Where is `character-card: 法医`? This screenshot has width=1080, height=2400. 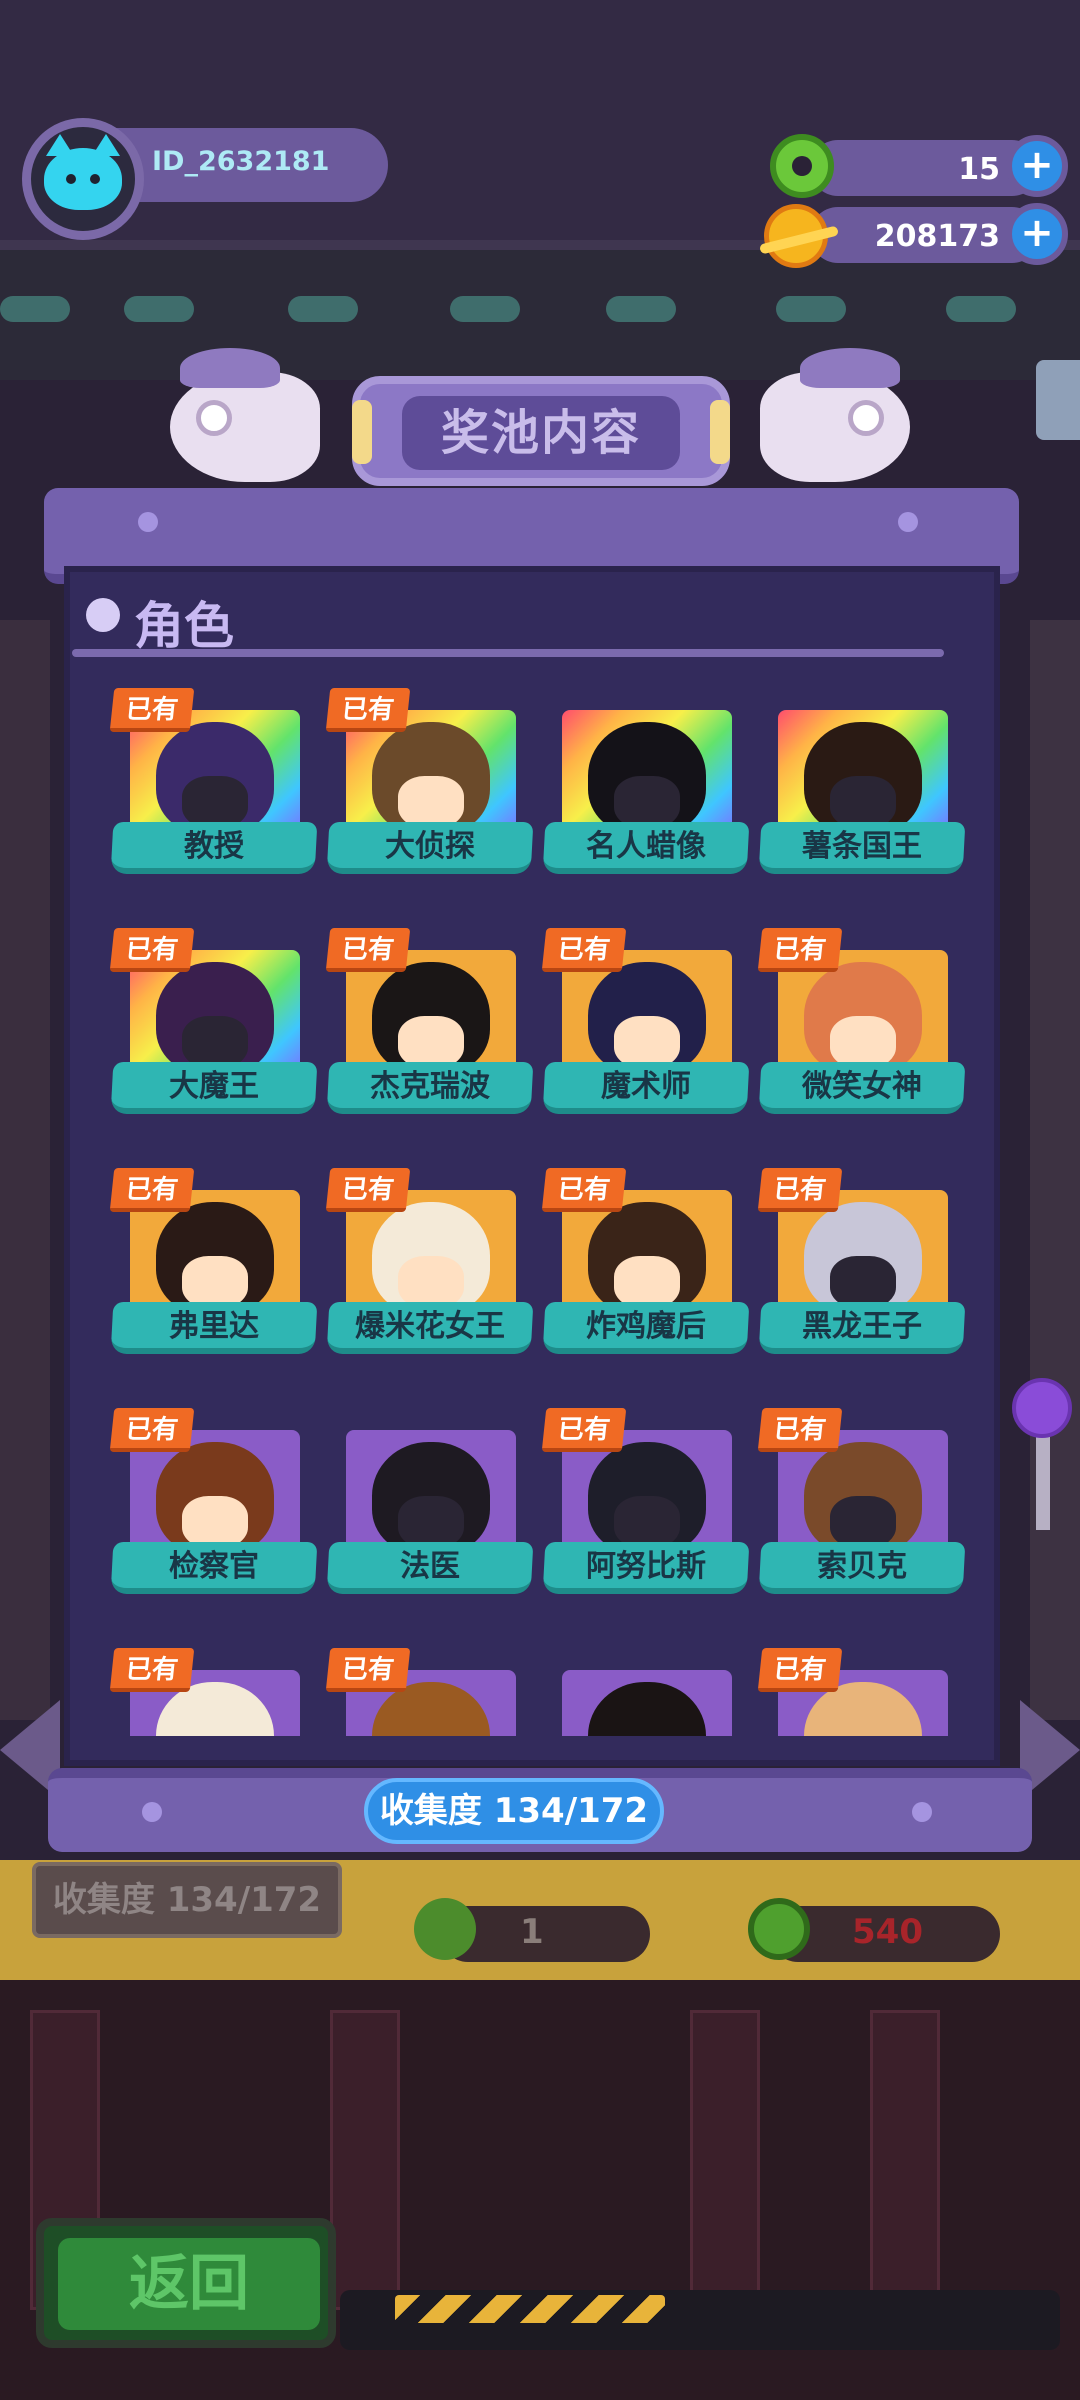
character-card: 法医 is located at coordinates (430, 1506).